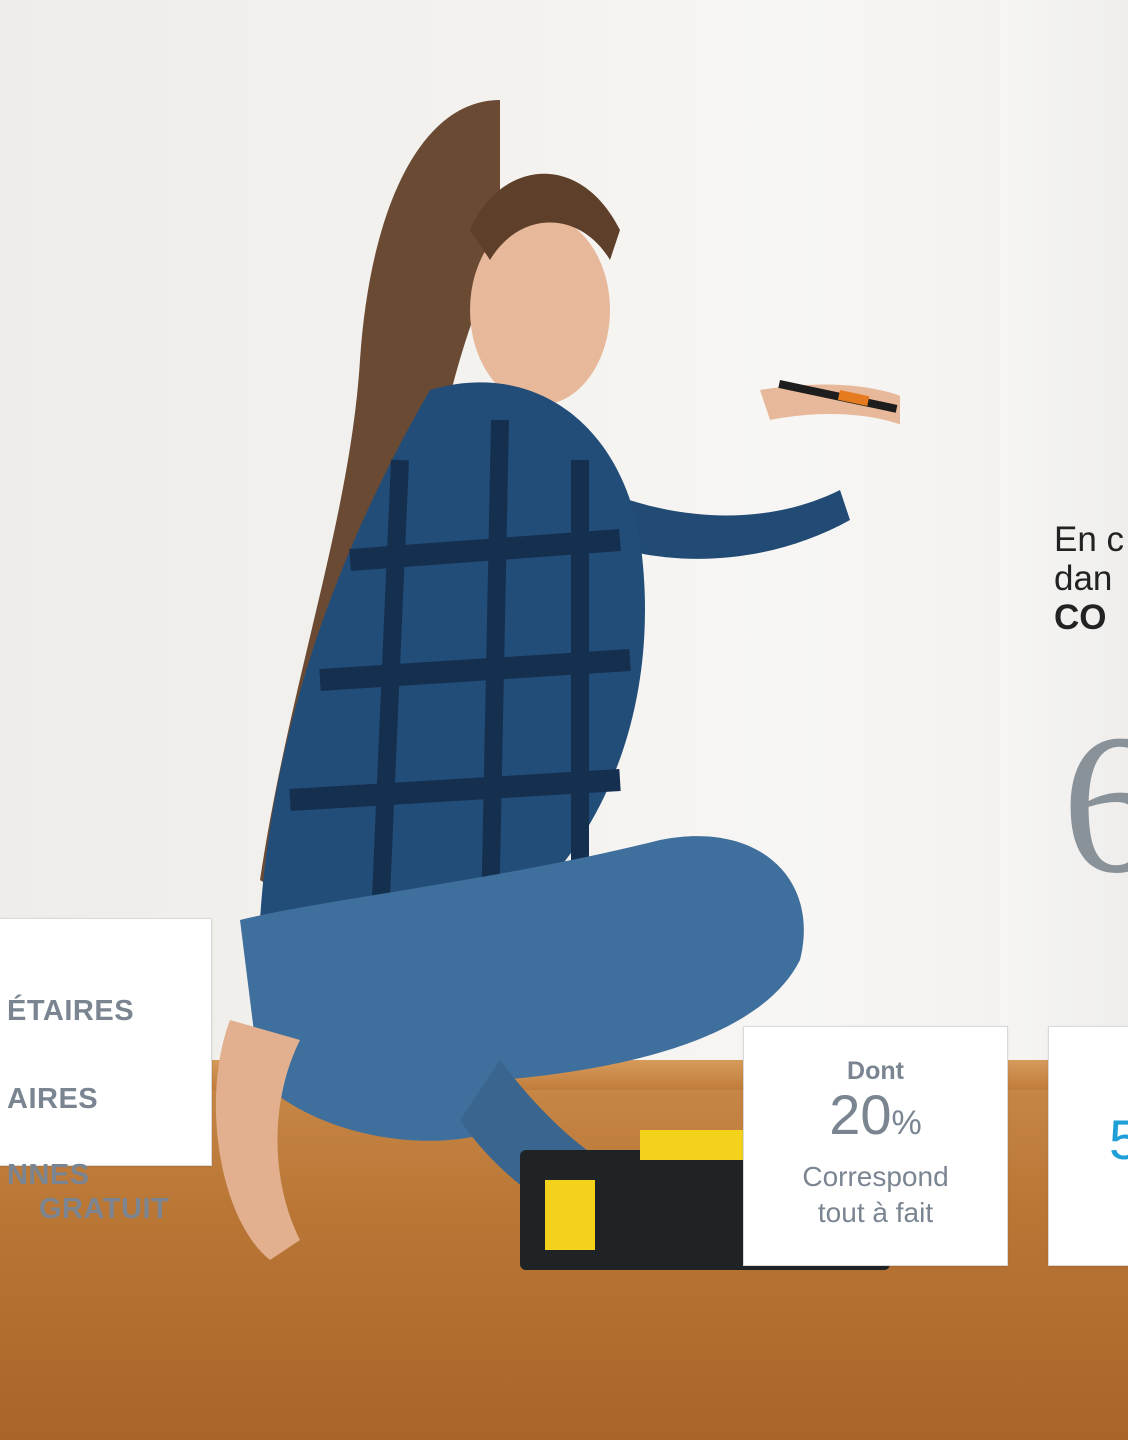  I want to click on stat-caption-line-2: tout à fait, so click(875, 1212).